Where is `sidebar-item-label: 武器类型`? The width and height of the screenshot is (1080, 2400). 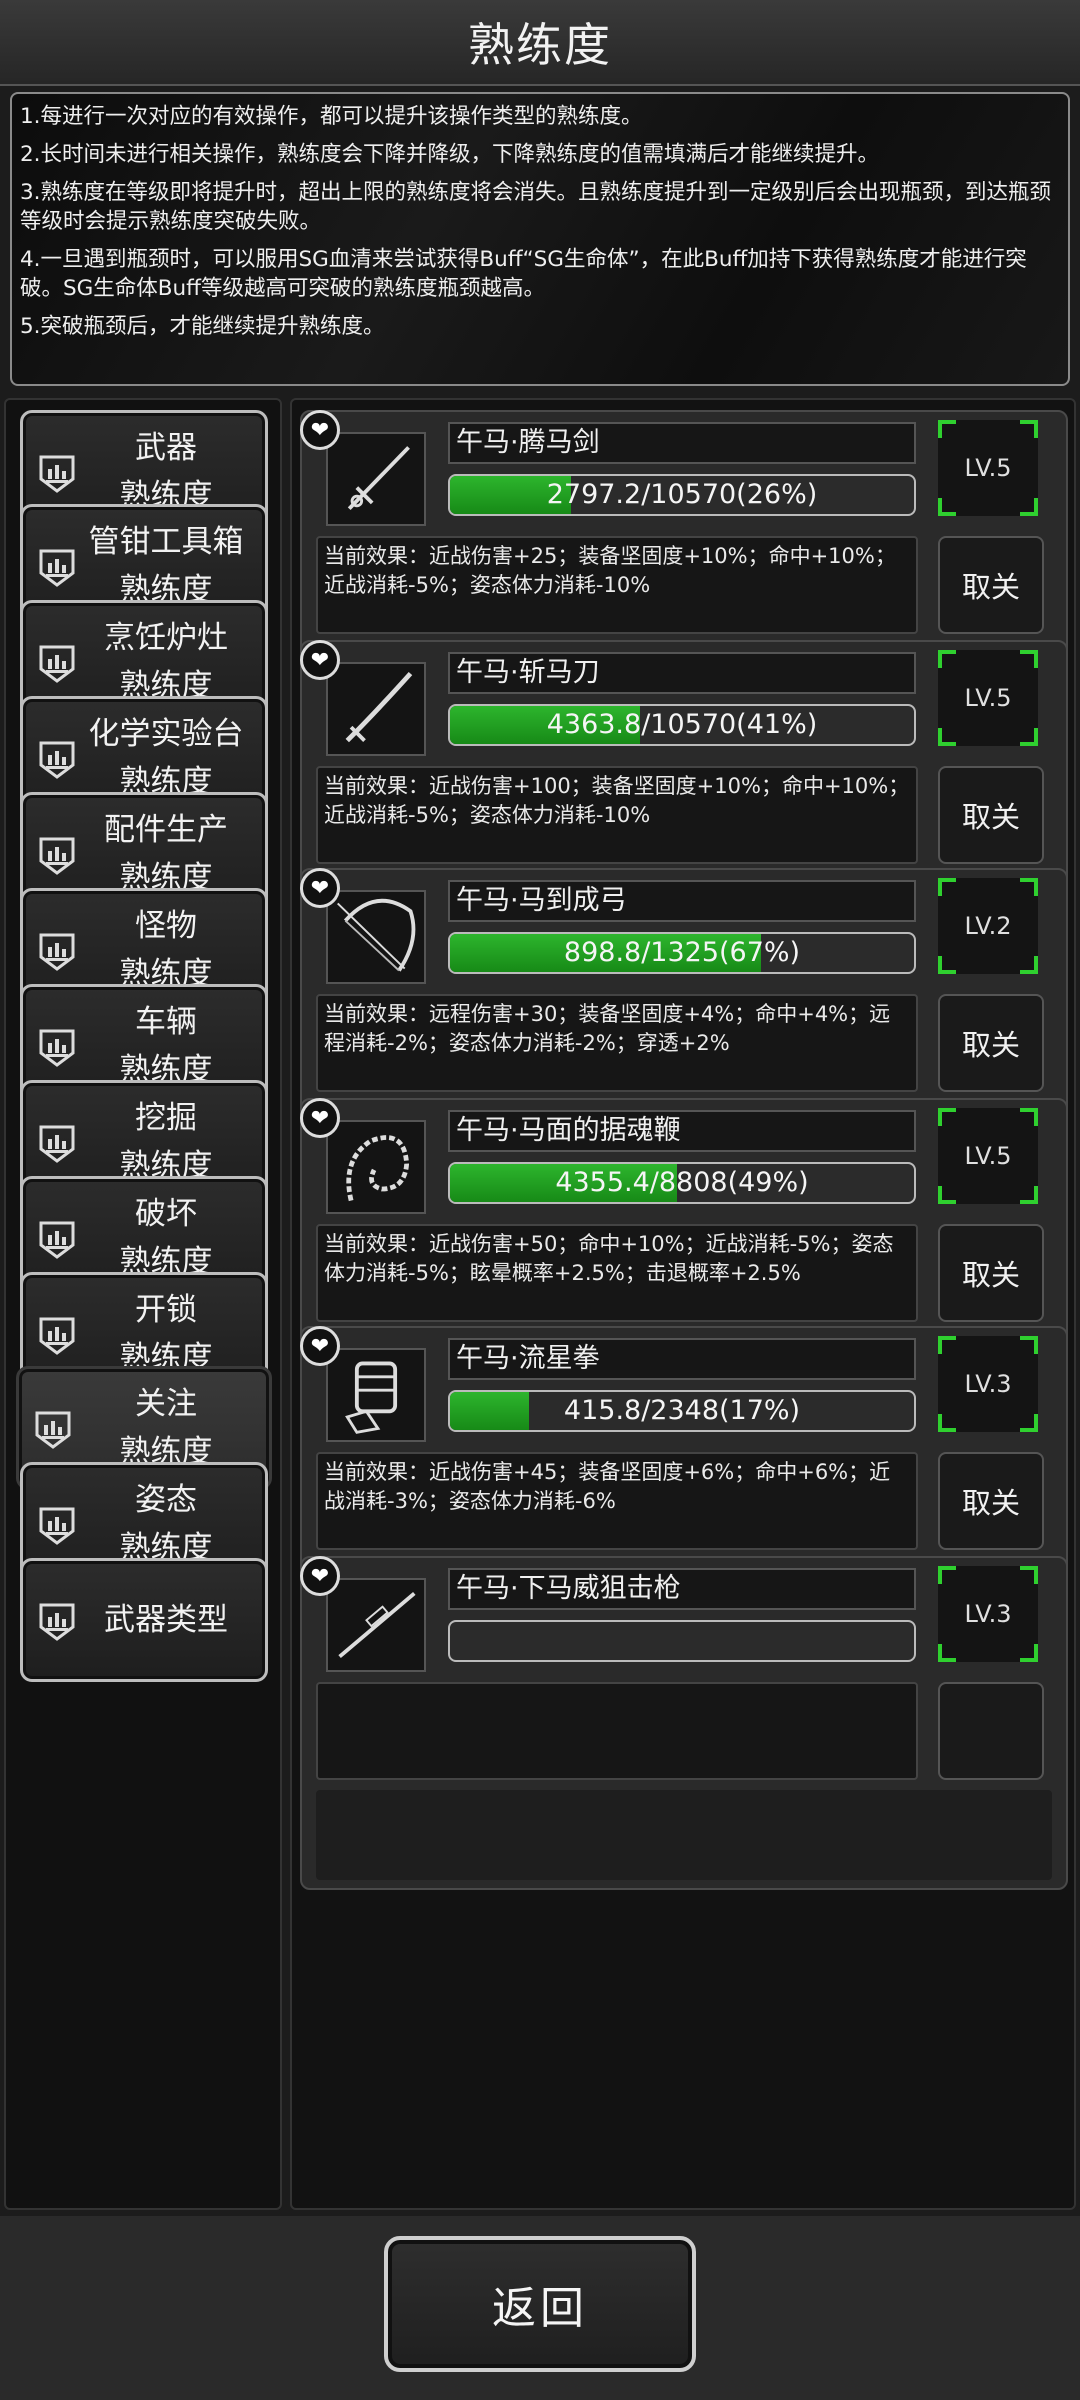 sidebar-item-label: 武器类型 is located at coordinates (166, 1620).